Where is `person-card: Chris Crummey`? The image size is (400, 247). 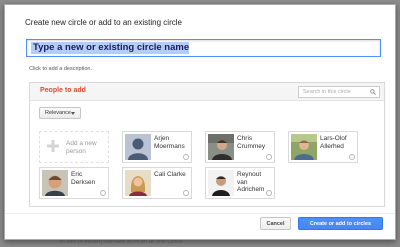 person-card: Chris Crummey is located at coordinates (240, 147).